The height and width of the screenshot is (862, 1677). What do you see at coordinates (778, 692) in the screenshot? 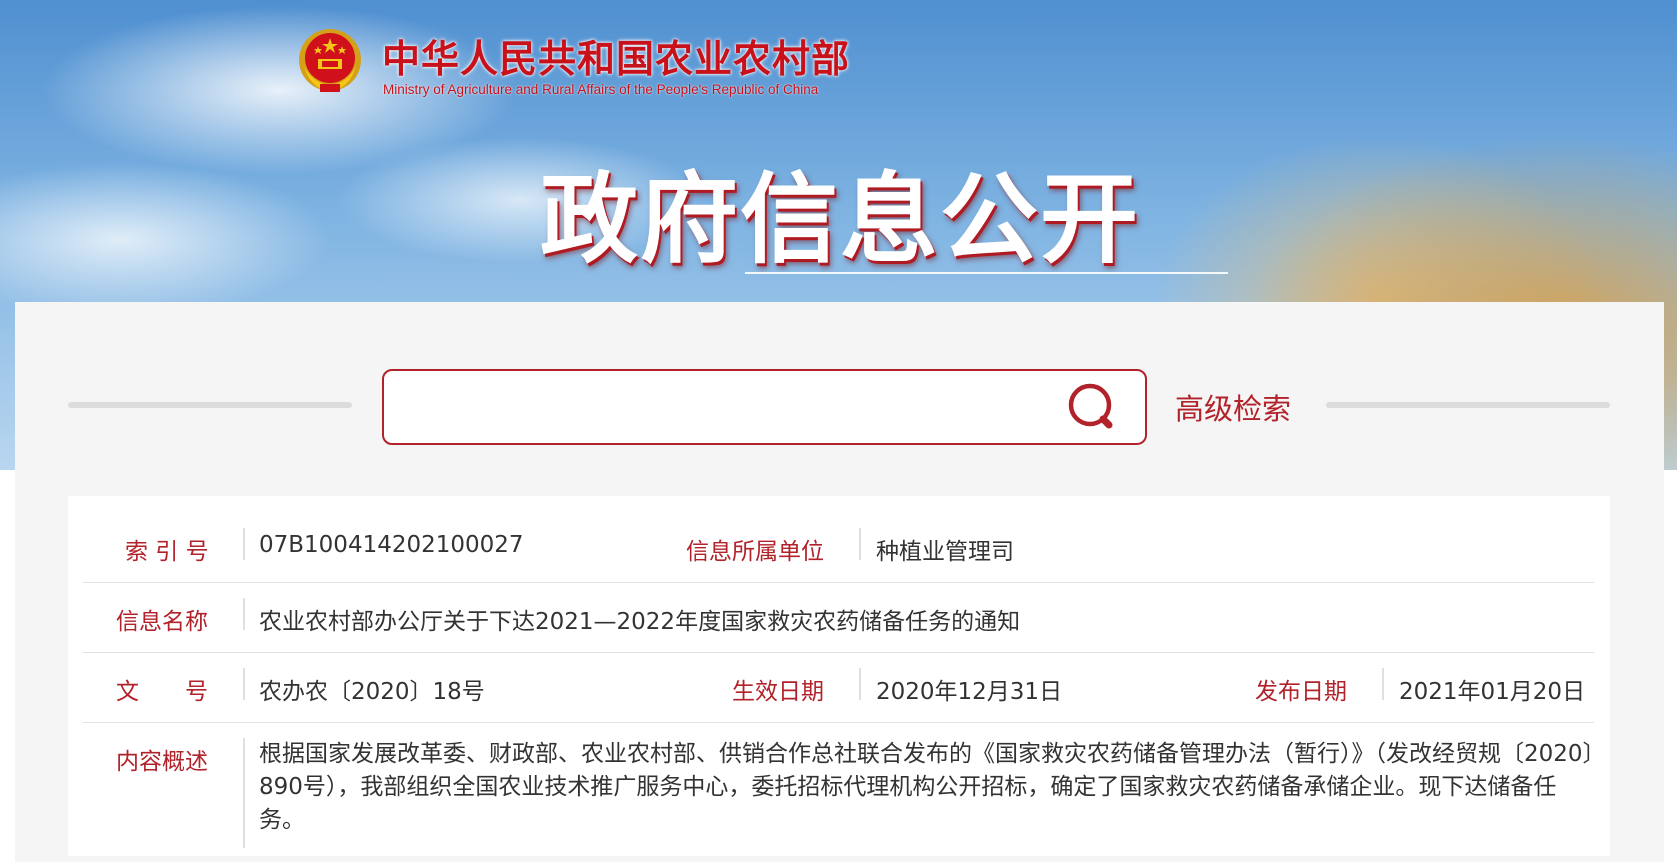
I see `effective-date-label: 生效日期` at bounding box center [778, 692].